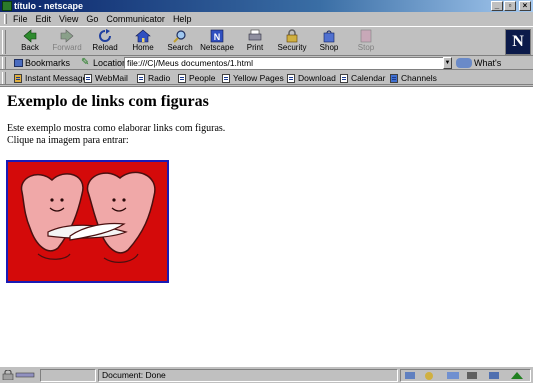 This screenshot has height=383, width=533. Describe the element at coordinates (292, 36) in the screenshot. I see `lock-icon` at that location.